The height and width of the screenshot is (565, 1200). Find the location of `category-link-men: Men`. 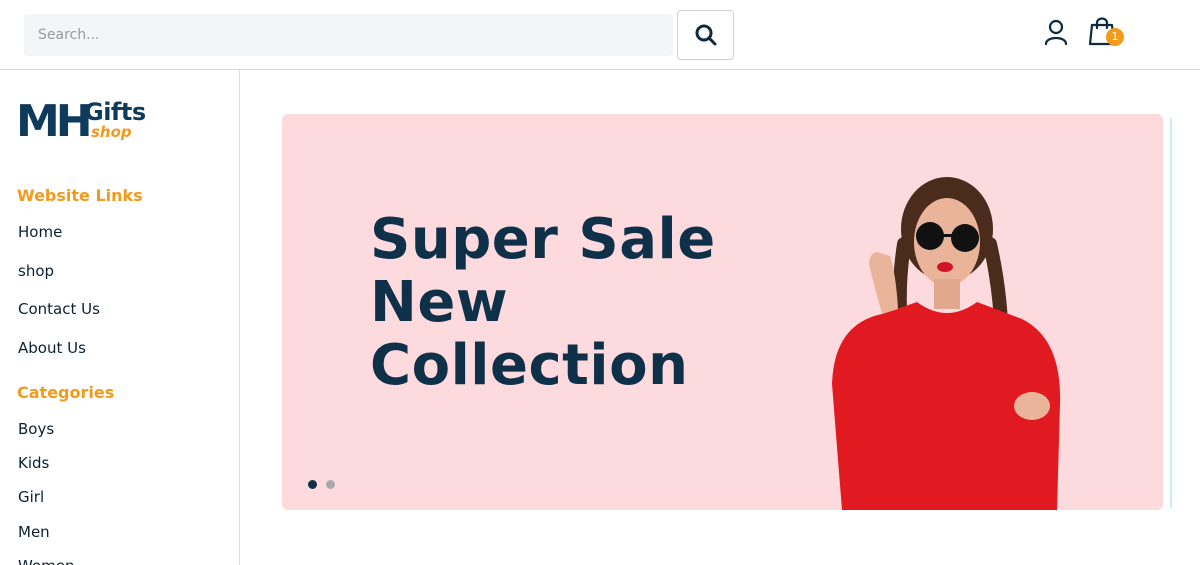

category-link-men: Men is located at coordinates (34, 532).